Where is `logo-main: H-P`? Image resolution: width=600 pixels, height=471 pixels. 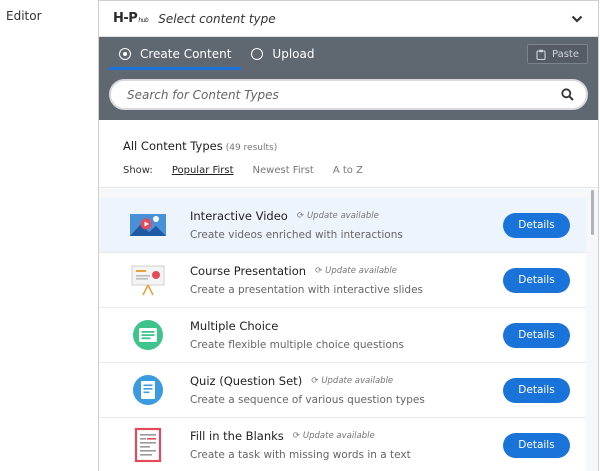 logo-main: H-P is located at coordinates (125, 18).